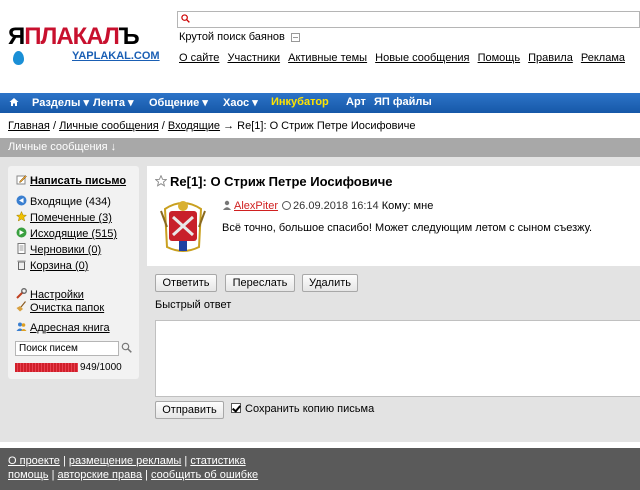 The height and width of the screenshot is (490, 640). What do you see at coordinates (70, 328) in the screenshot?
I see `addressbook-label: Адресная книга` at bounding box center [70, 328].